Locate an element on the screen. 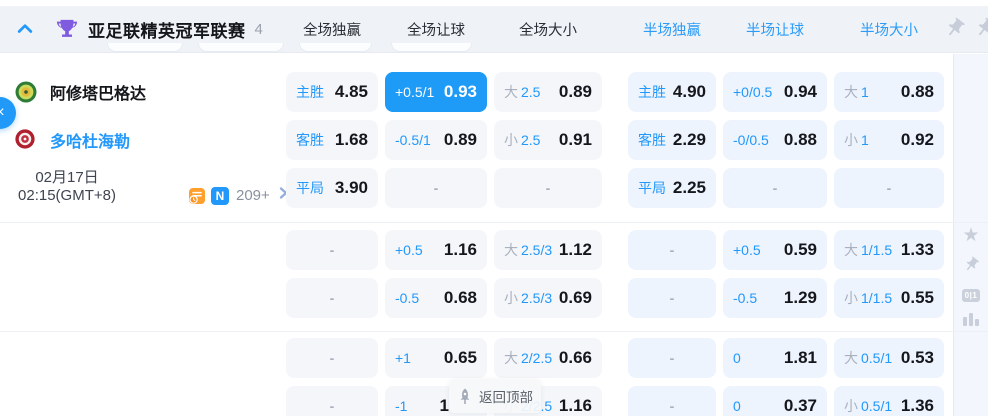  odds-cell: 大 2.5/3 1.12 is located at coordinates (548, 250).